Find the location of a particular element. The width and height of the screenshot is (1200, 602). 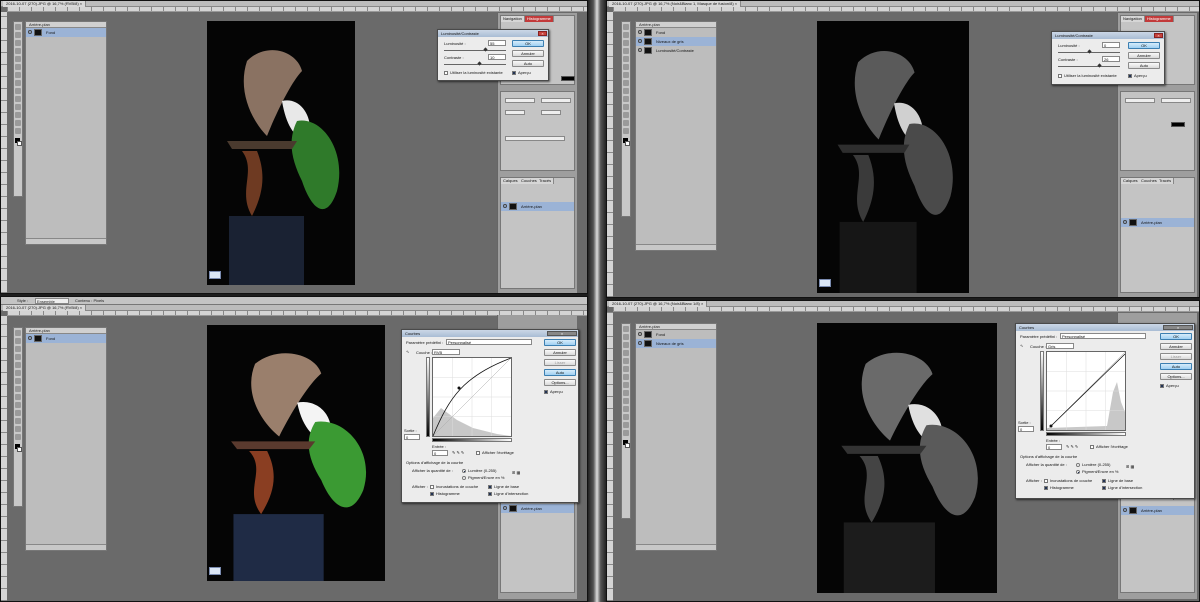

show-clipping-checkbox is located at coordinates (1092, 447).